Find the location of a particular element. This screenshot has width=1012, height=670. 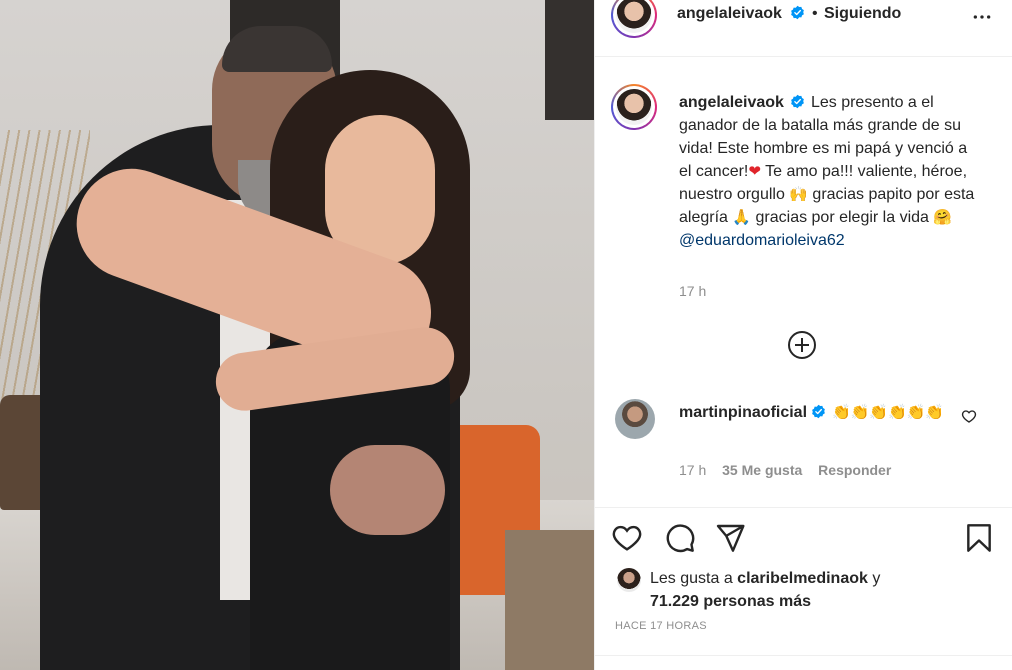

liker-username: claribelmedinaok is located at coordinates (802, 578).